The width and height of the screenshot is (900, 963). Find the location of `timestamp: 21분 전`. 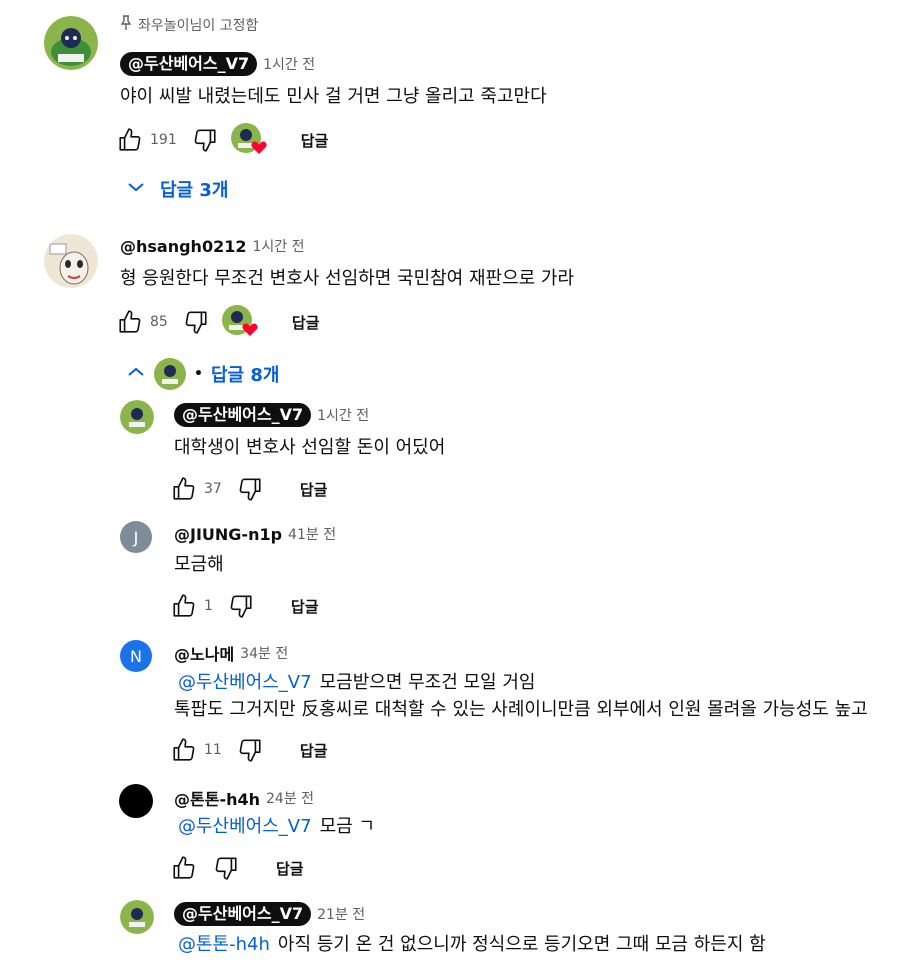

timestamp: 21분 전 is located at coordinates (341, 914).